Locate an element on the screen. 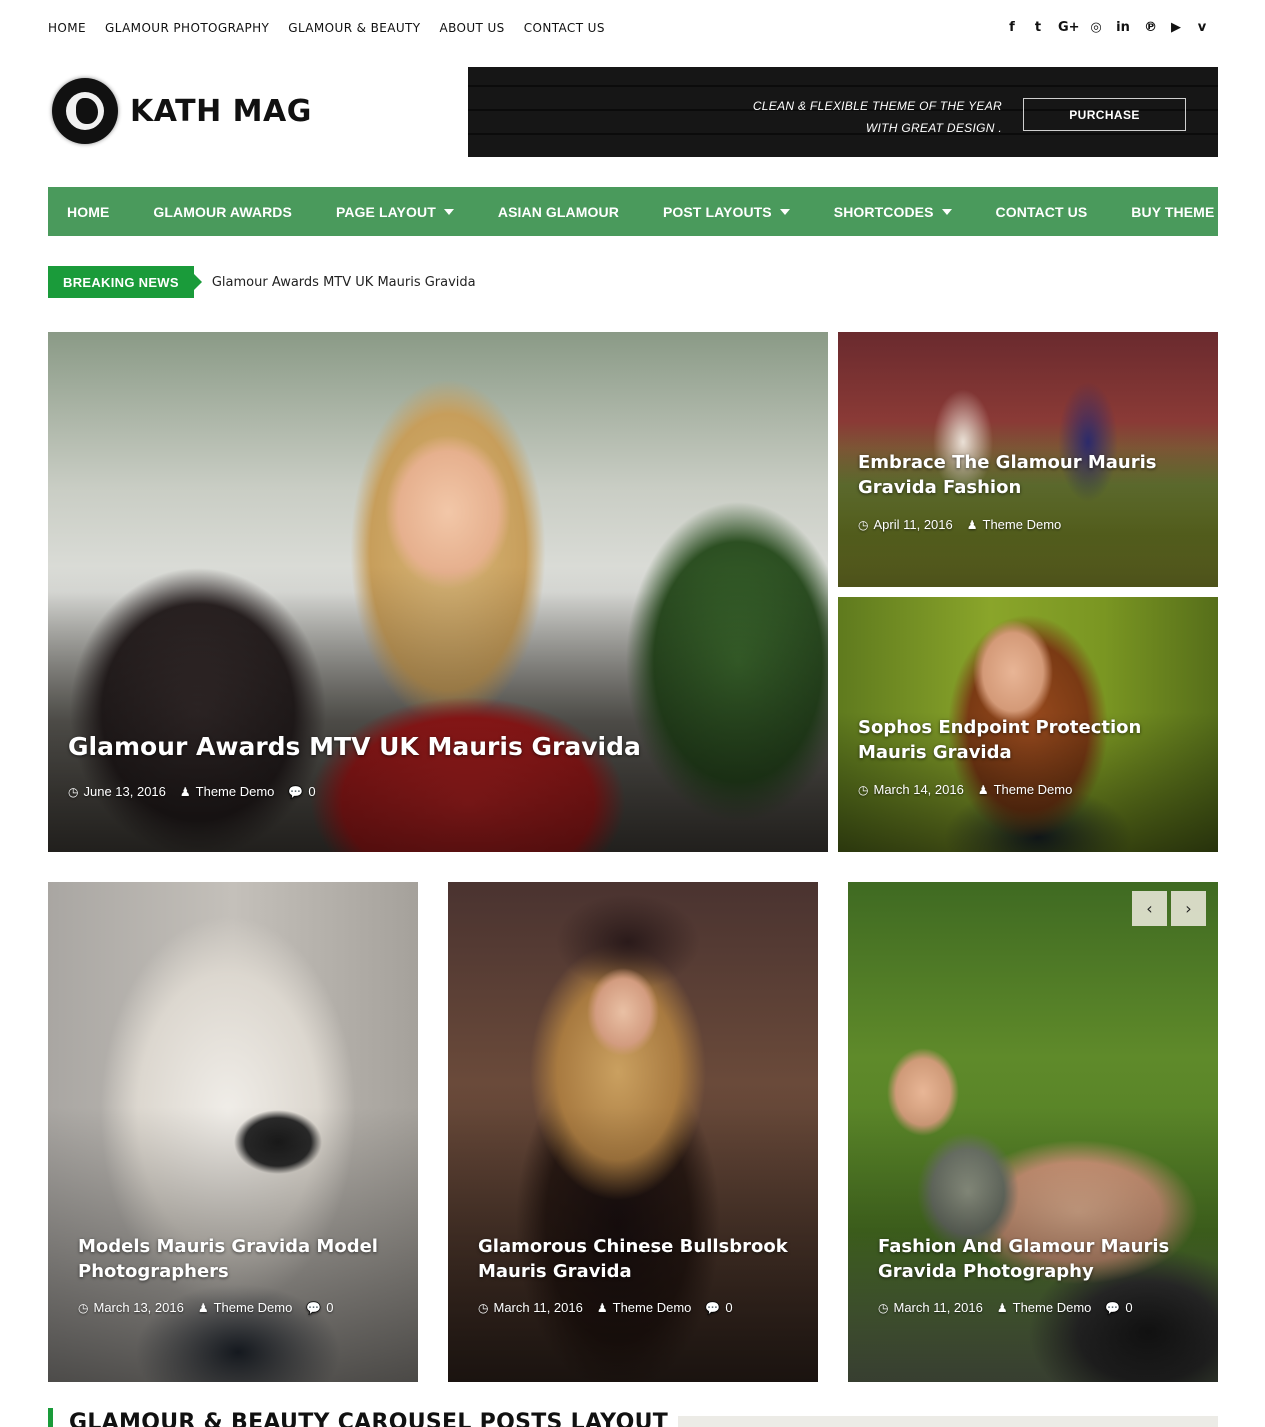  social-links: f t G+ ◎ in ℗ ▶ v is located at coordinates (1112, 27).